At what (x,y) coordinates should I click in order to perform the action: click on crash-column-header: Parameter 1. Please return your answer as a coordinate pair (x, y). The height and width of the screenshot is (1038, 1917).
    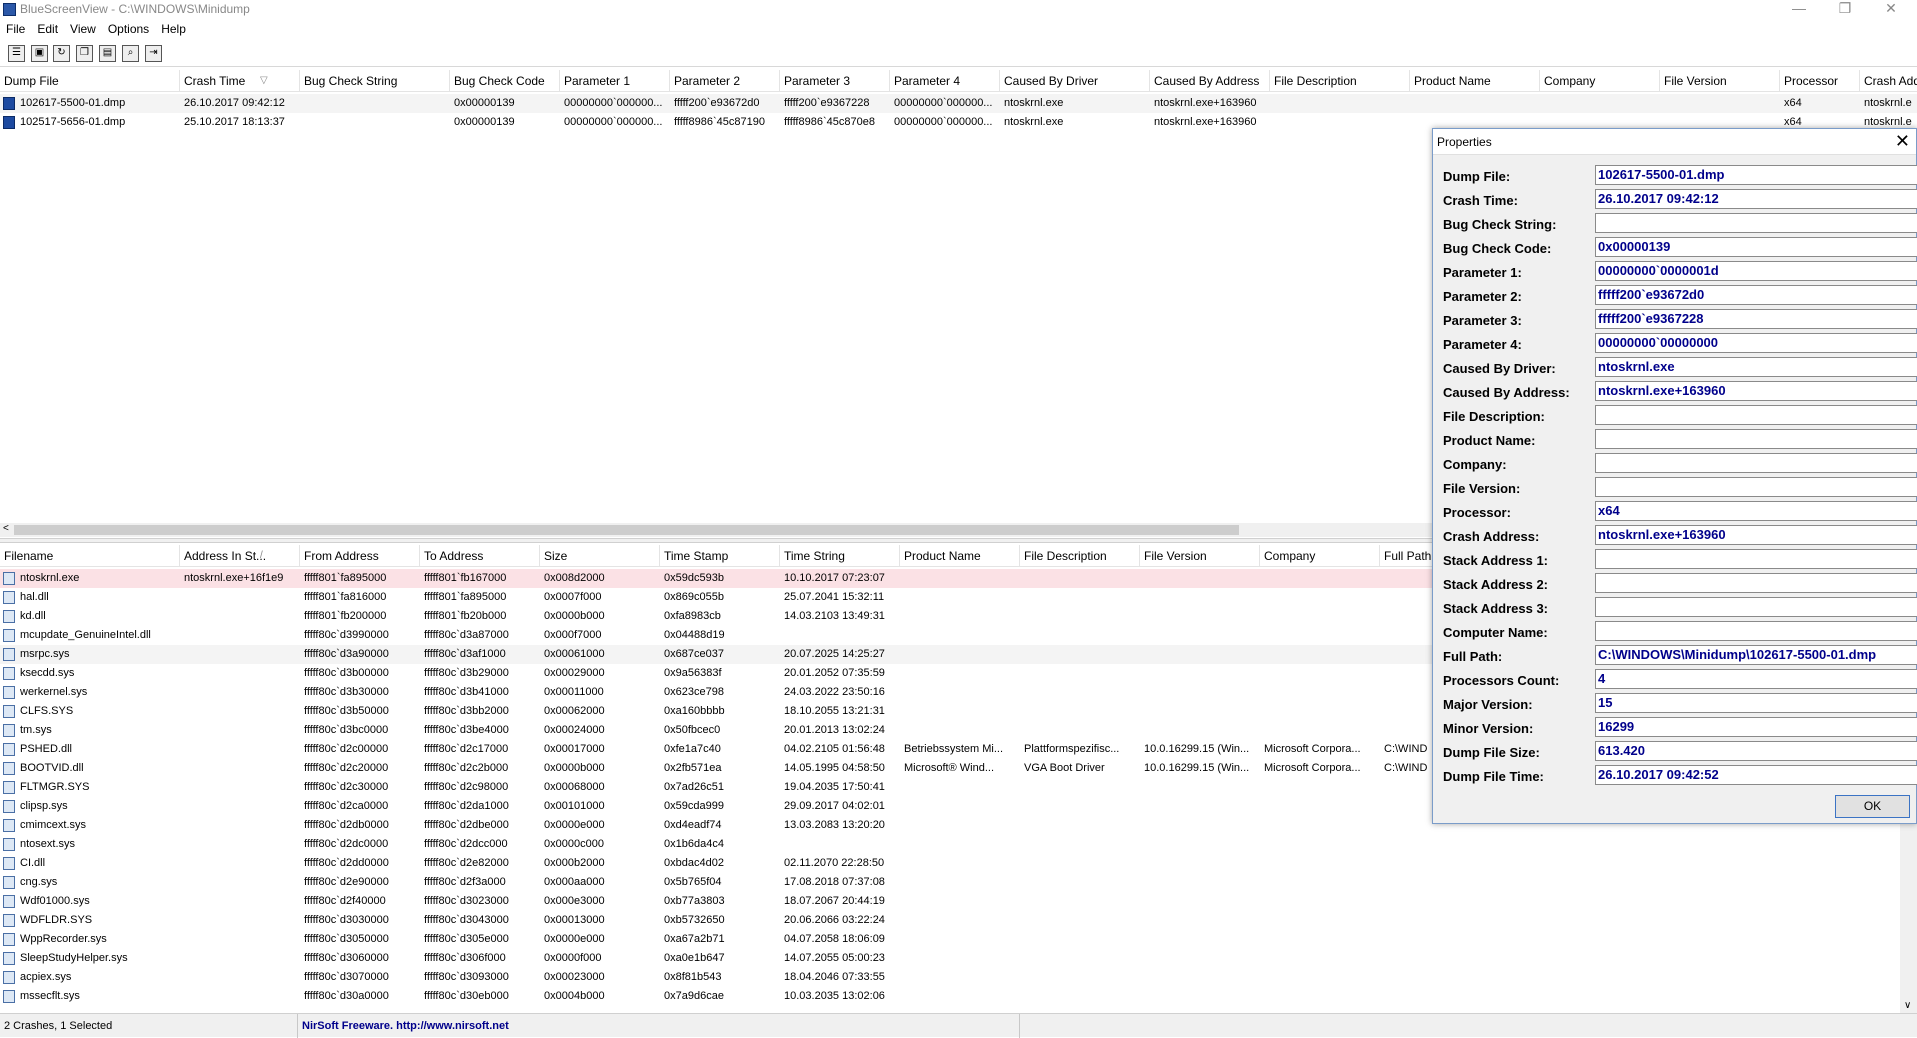
    Looking at the image, I should click on (615, 81).